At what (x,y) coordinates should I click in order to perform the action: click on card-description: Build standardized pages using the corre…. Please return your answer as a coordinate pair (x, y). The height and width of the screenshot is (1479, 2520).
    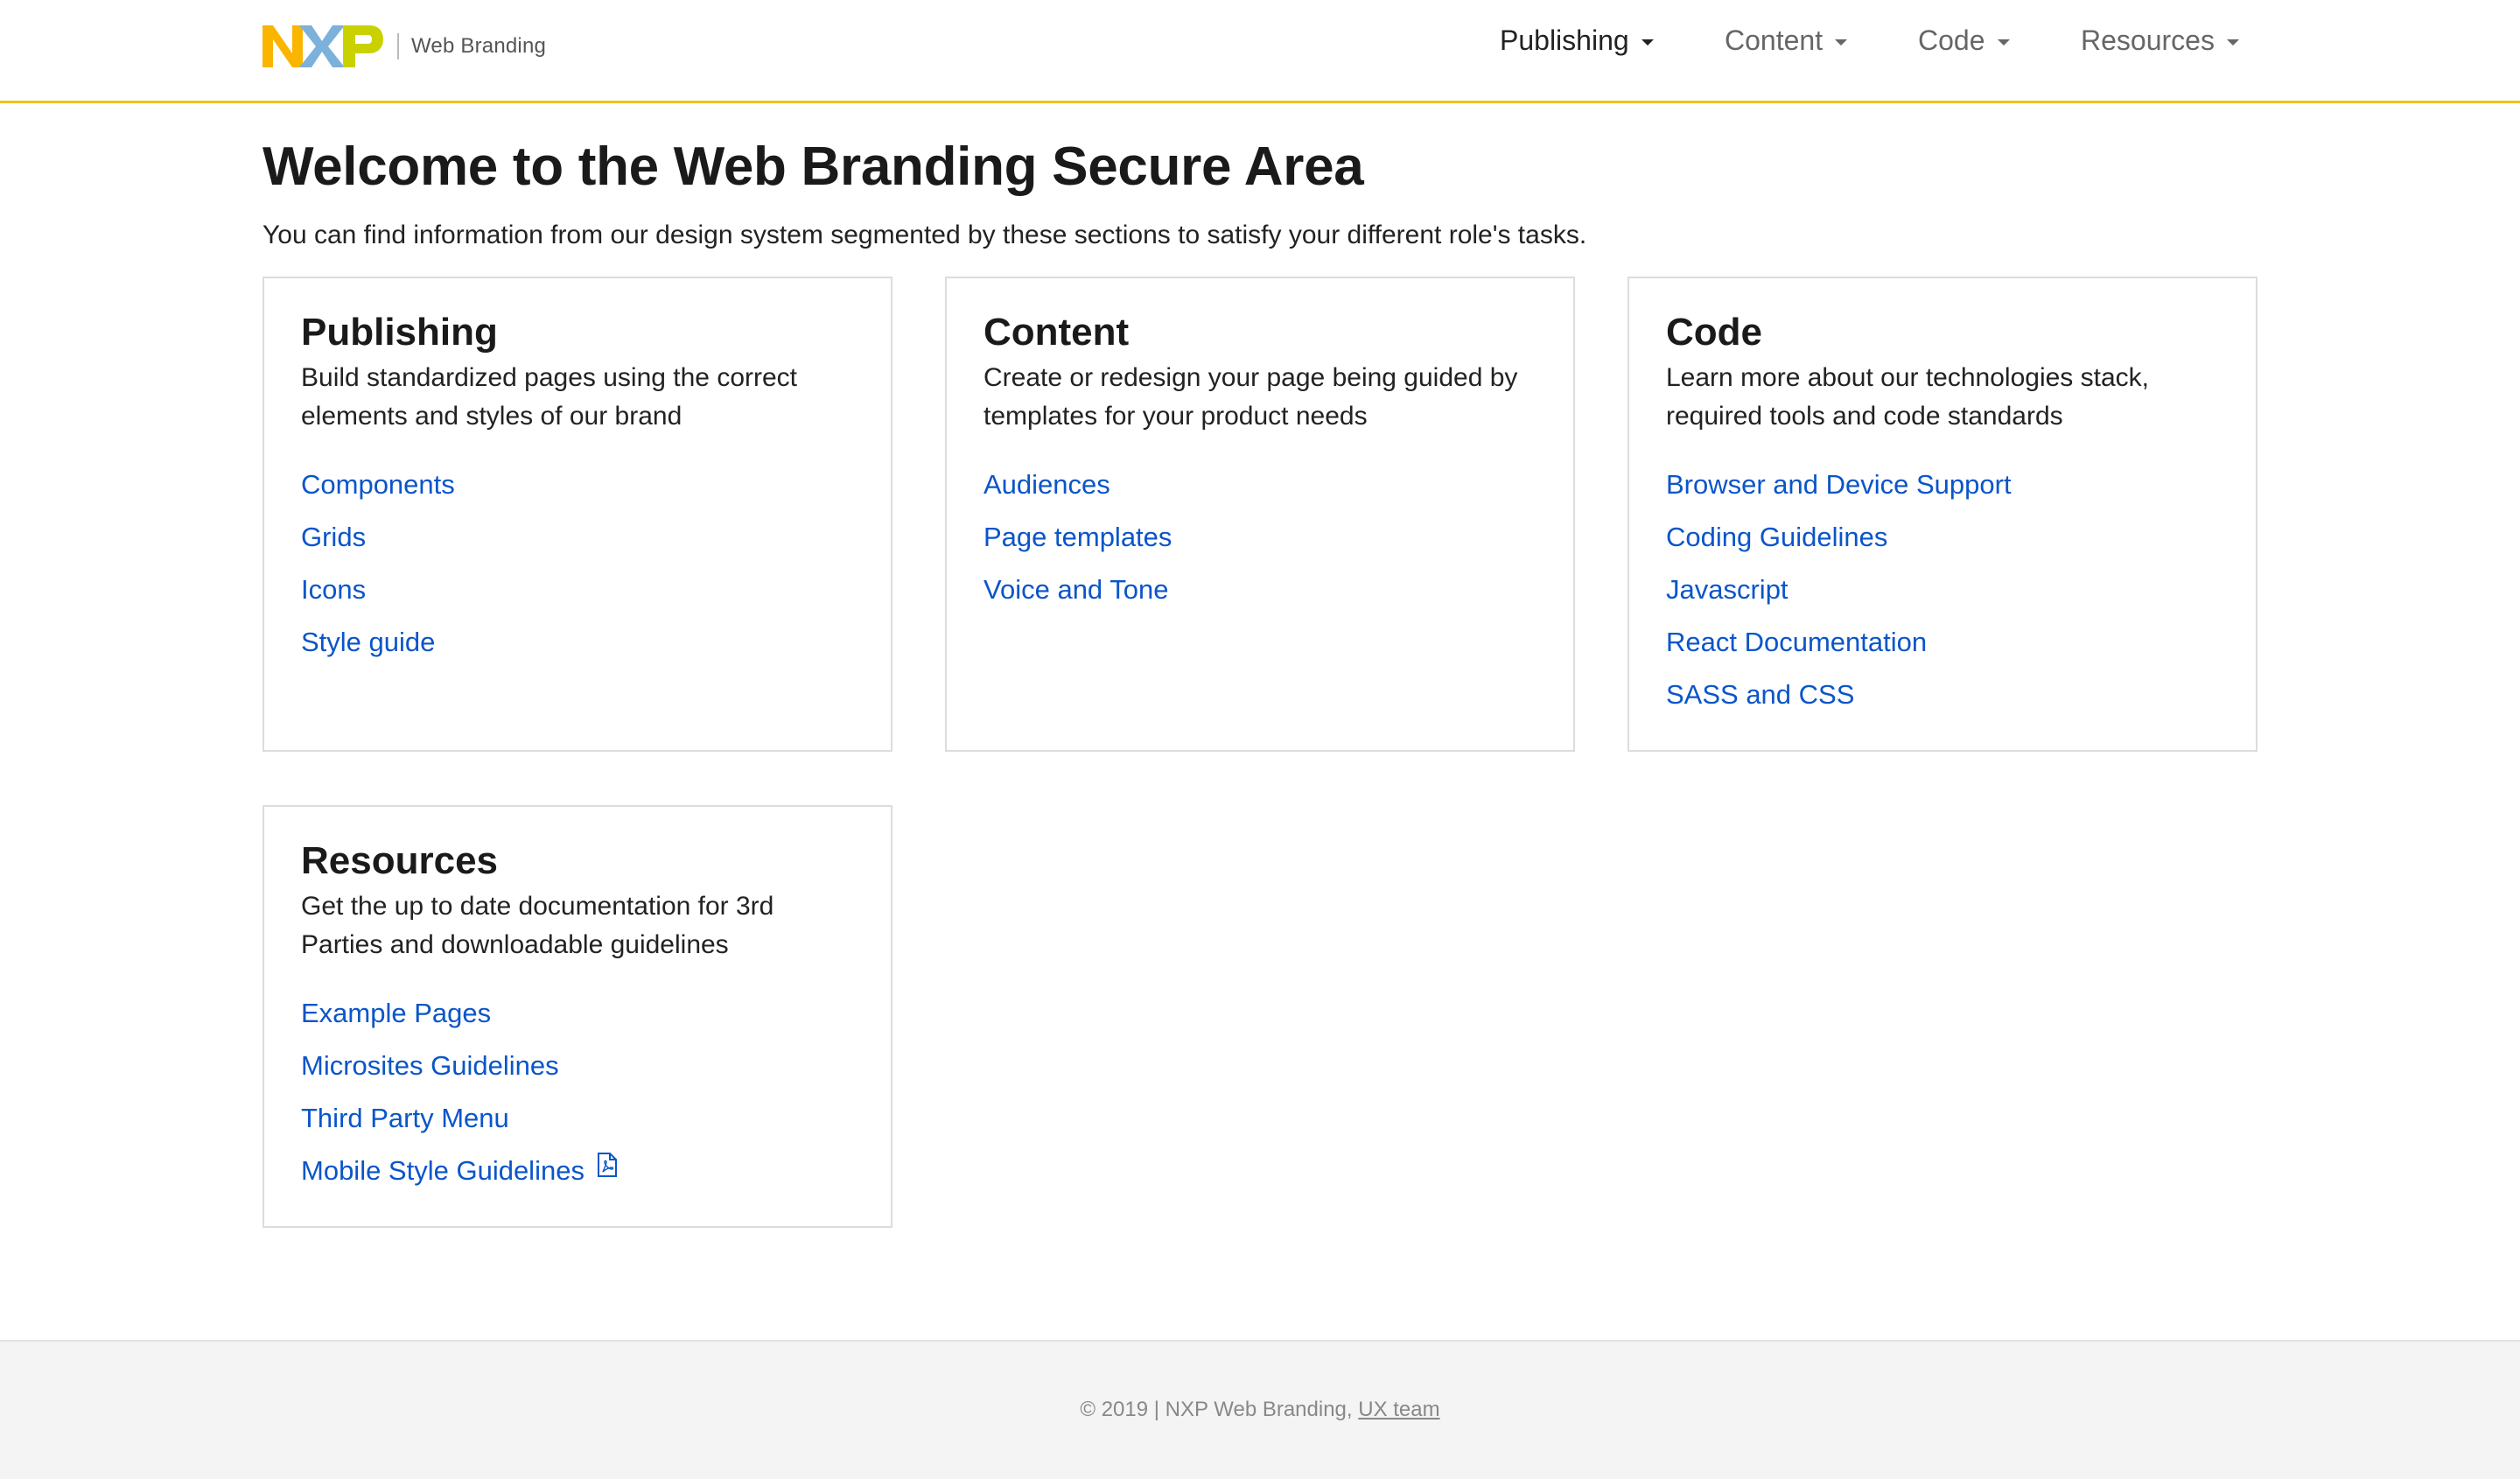
    Looking at the image, I should click on (549, 397).